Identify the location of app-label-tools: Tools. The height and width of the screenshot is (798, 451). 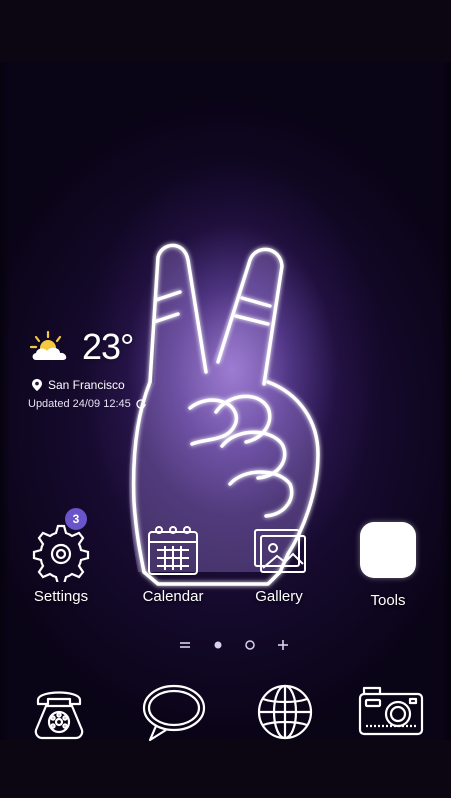
(388, 600).